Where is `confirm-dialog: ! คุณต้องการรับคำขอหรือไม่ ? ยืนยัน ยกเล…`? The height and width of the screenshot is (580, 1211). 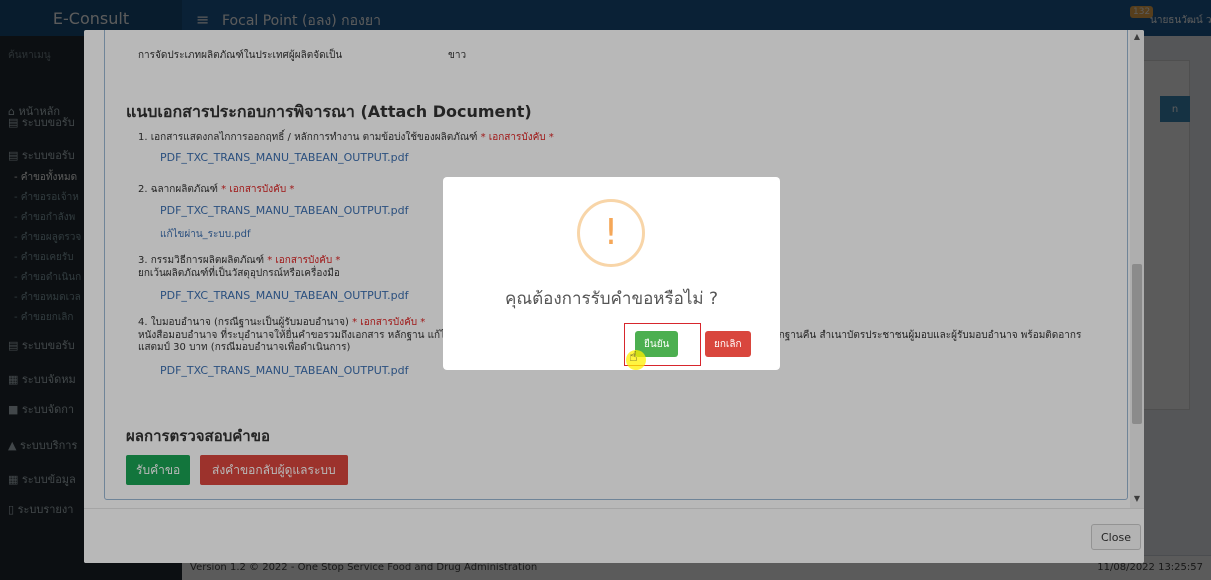
confirm-dialog: ! คุณต้องการรับคำขอหรือไม่ ? ยืนยัน ยกเล… is located at coordinates (611, 273).